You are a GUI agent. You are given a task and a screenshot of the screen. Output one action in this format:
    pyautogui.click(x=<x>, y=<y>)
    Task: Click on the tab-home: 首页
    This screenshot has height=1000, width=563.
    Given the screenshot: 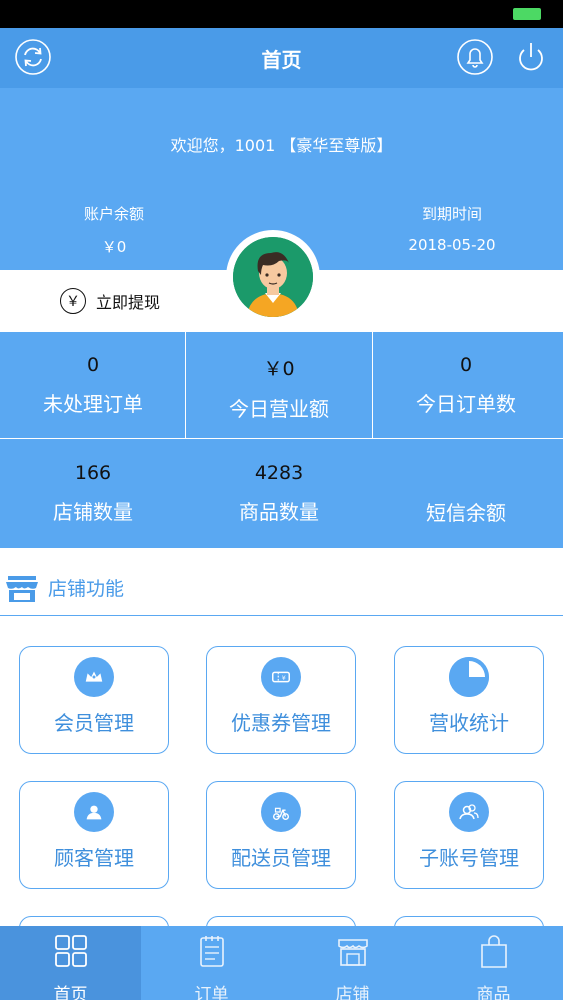 What is the action you would take?
    pyautogui.click(x=70, y=963)
    